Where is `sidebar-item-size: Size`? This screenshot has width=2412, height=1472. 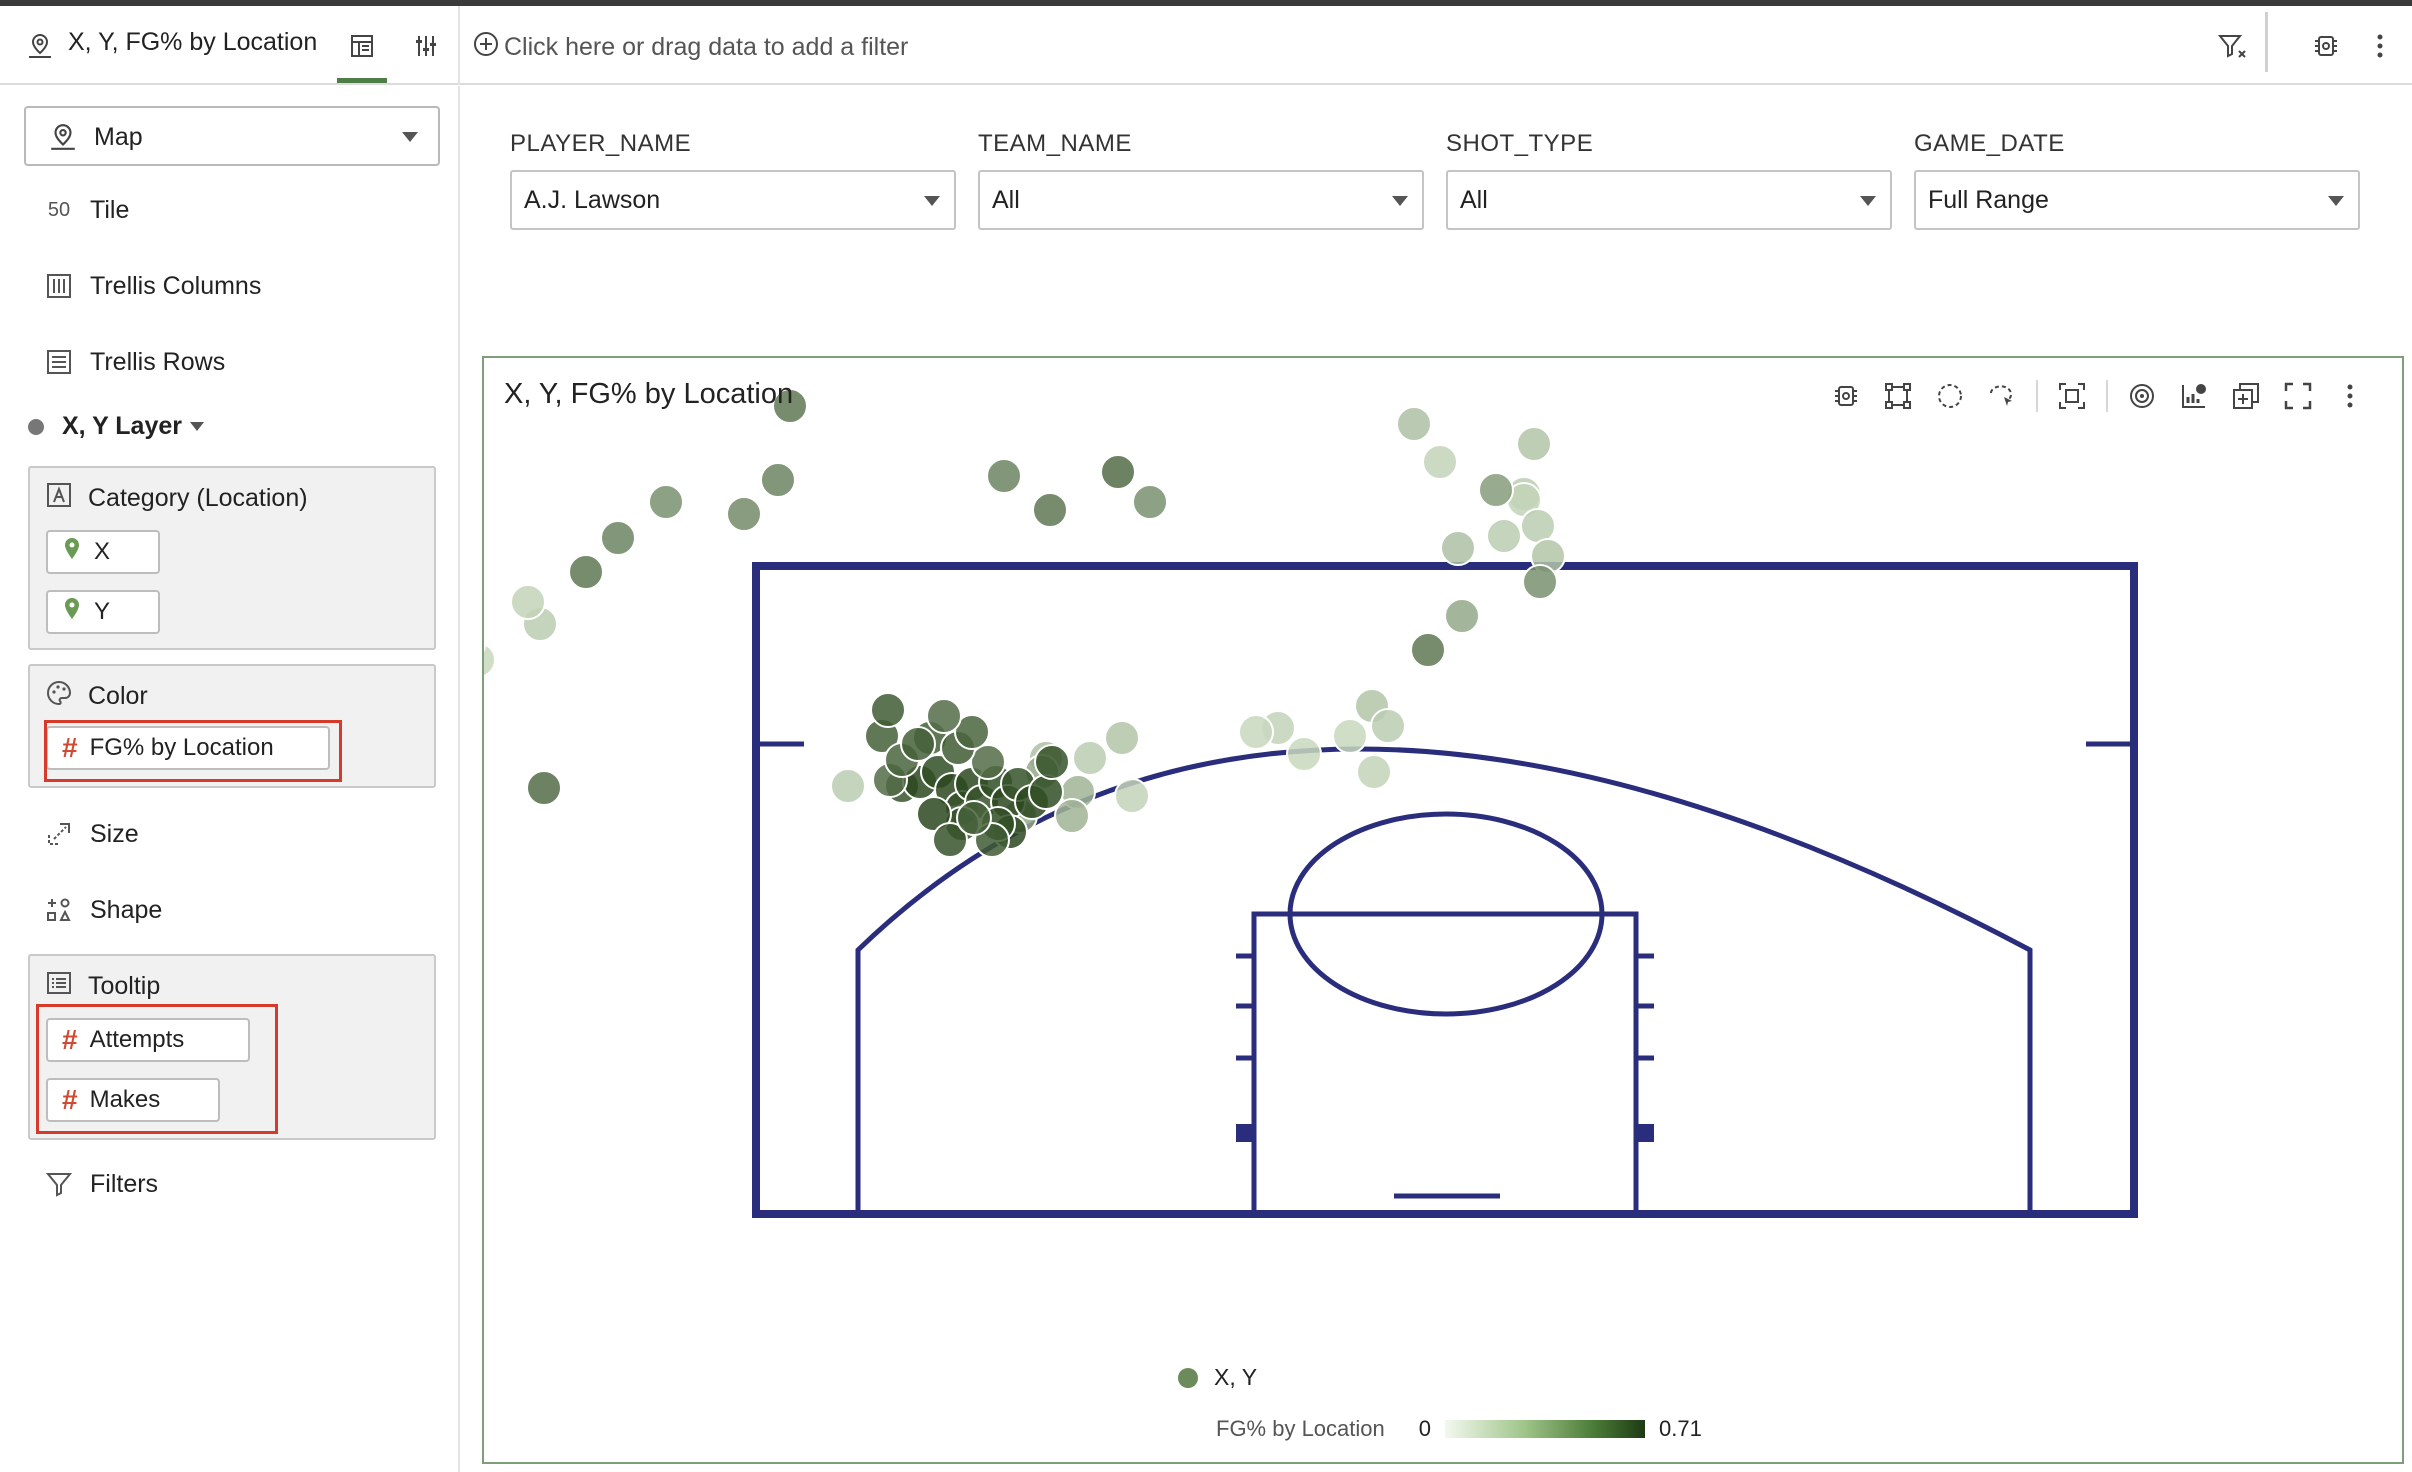
sidebar-item-size: Size is located at coordinates (91, 834).